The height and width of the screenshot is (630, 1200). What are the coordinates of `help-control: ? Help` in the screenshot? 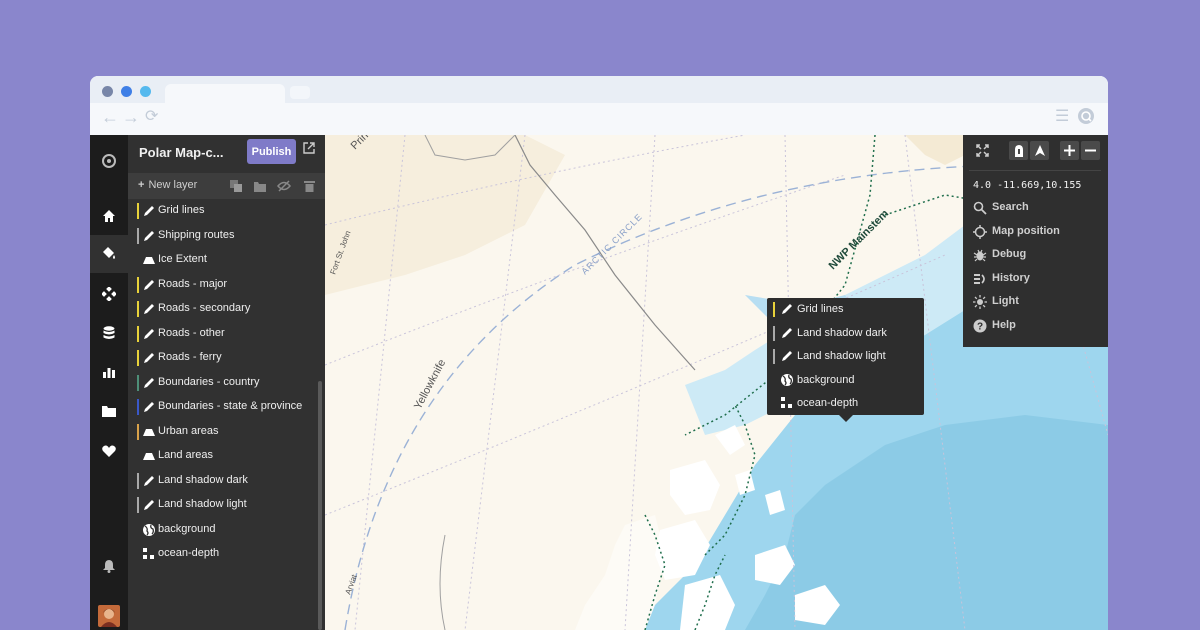 It's located at (1038, 326).